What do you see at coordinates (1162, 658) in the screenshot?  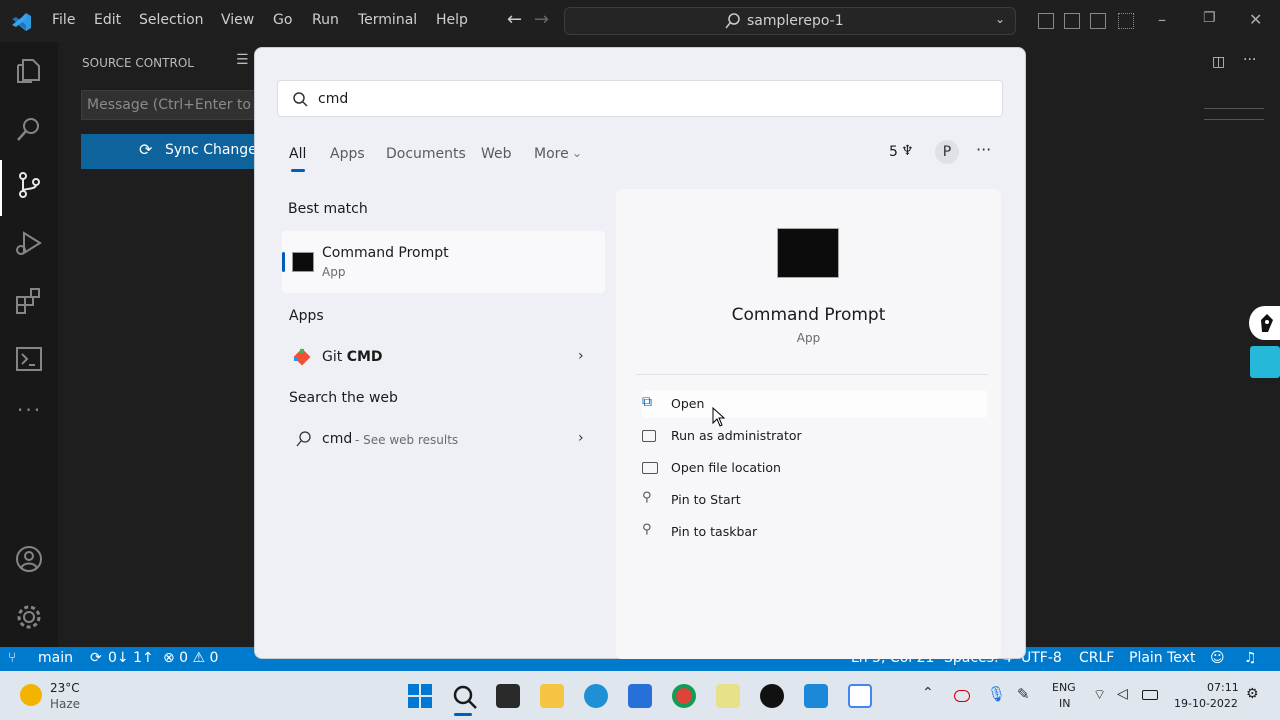 I see `language-mode: Plain Text` at bounding box center [1162, 658].